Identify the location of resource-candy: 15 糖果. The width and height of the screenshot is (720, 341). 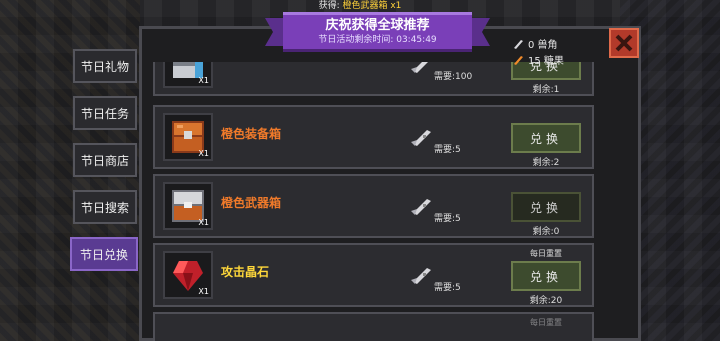
(538, 59).